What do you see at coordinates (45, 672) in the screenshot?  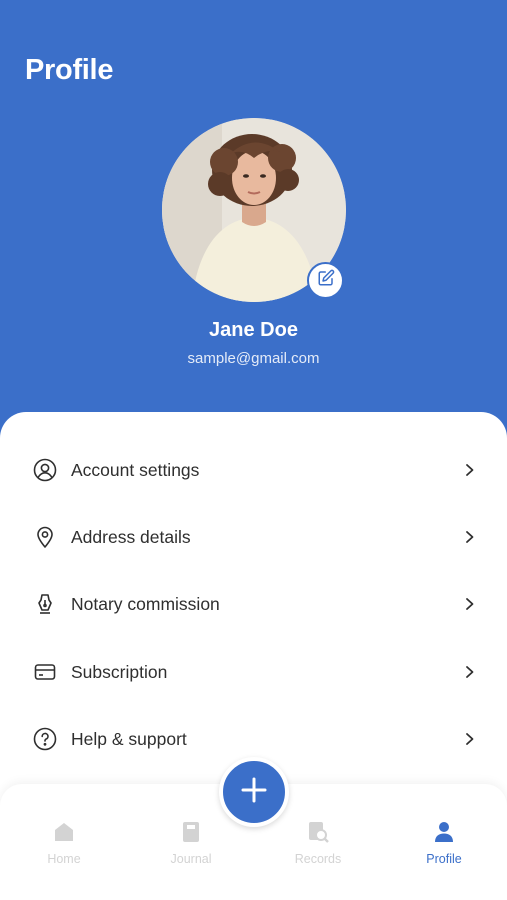 I see `credit-card-icon` at bounding box center [45, 672].